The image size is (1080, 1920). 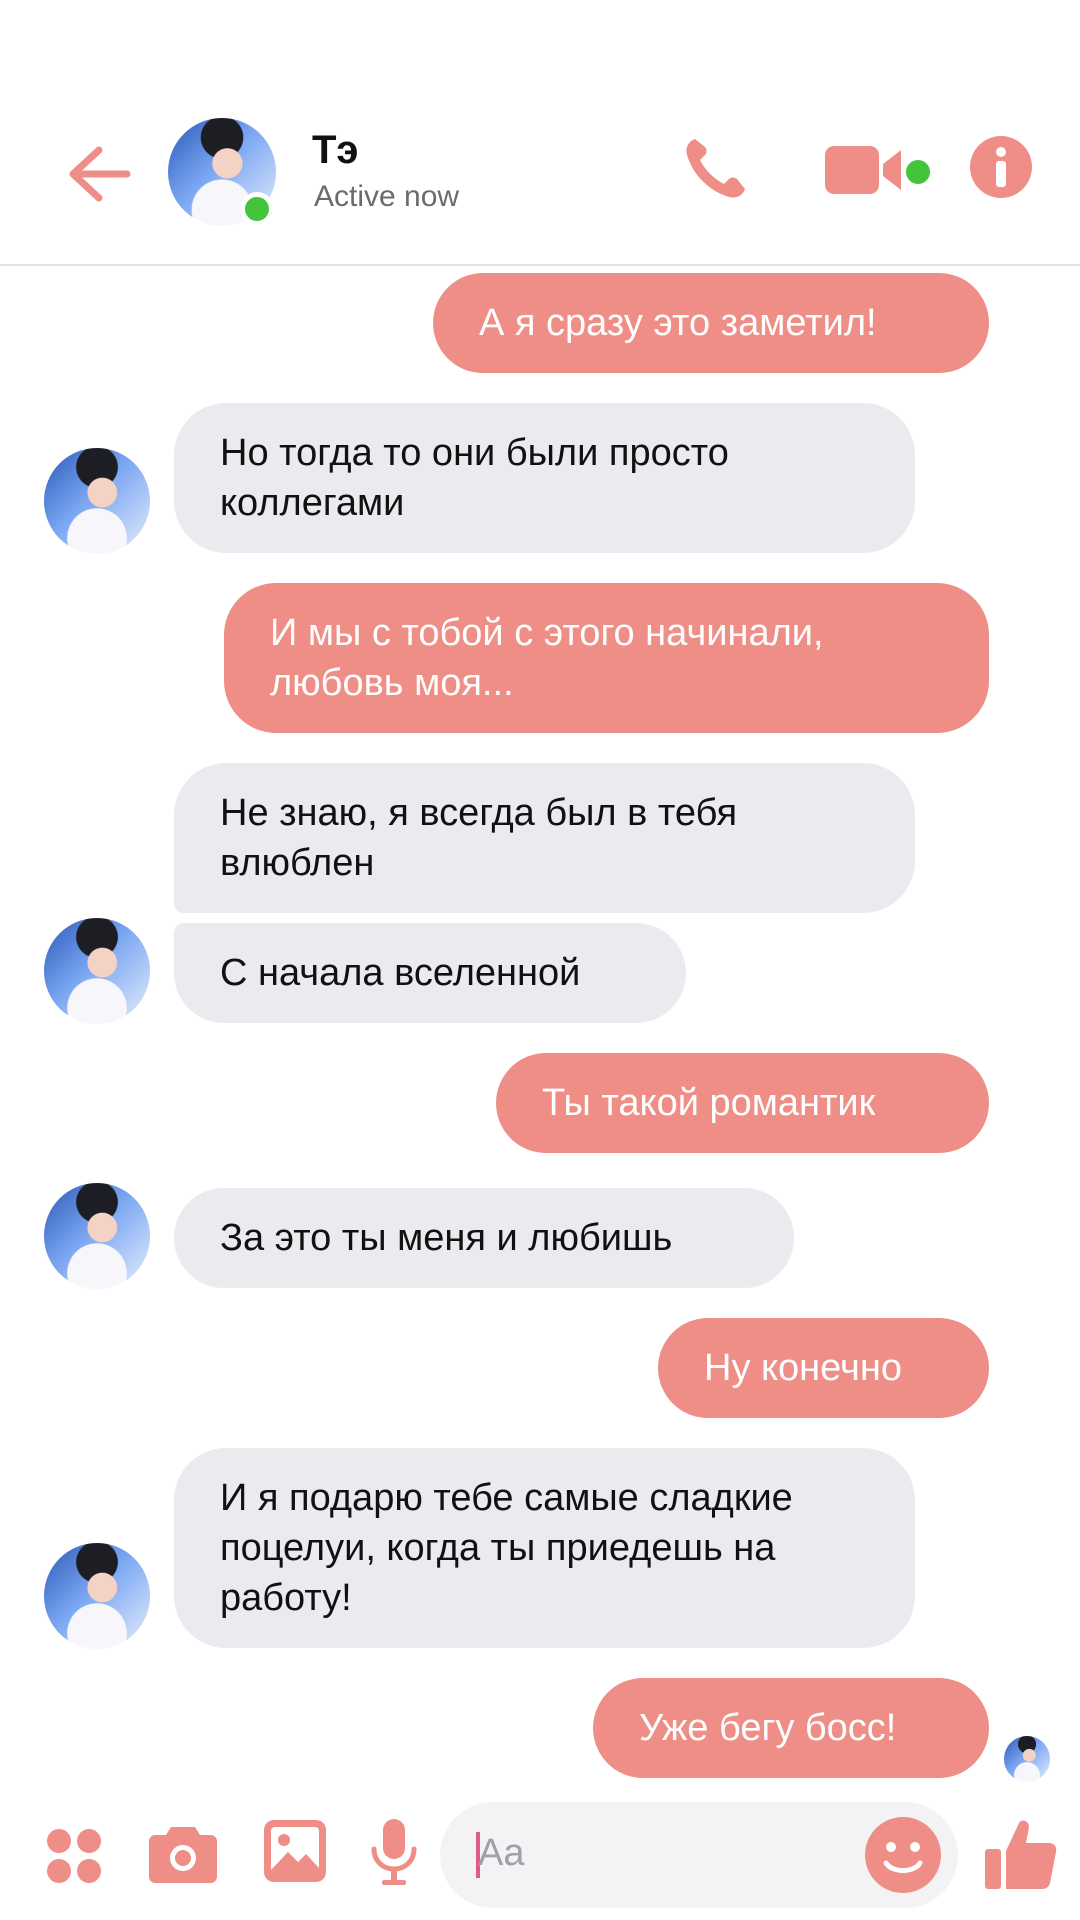 I want to click on conversation-header: Тэ Active now, so click(x=540, y=188).